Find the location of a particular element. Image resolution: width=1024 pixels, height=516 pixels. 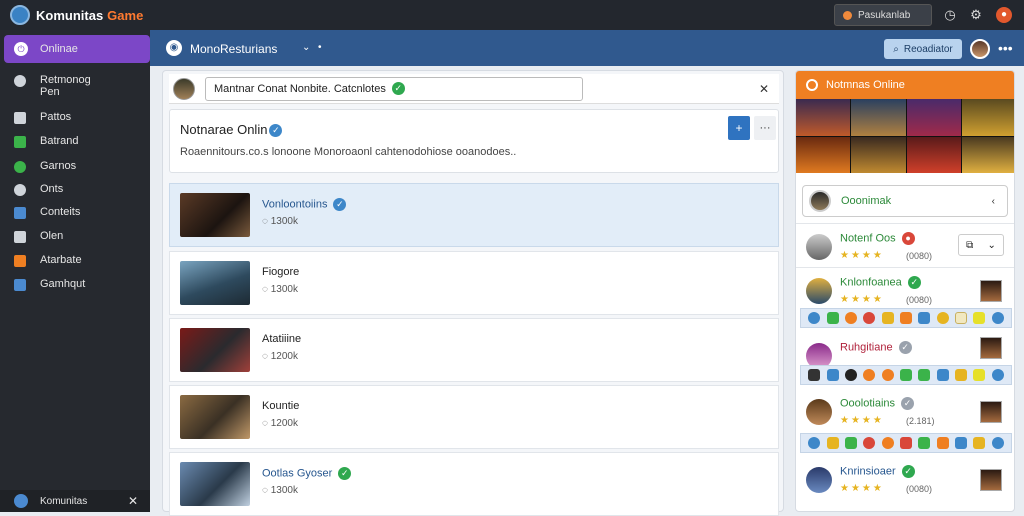

badge-icon: ✓ is located at coordinates (908, 403).